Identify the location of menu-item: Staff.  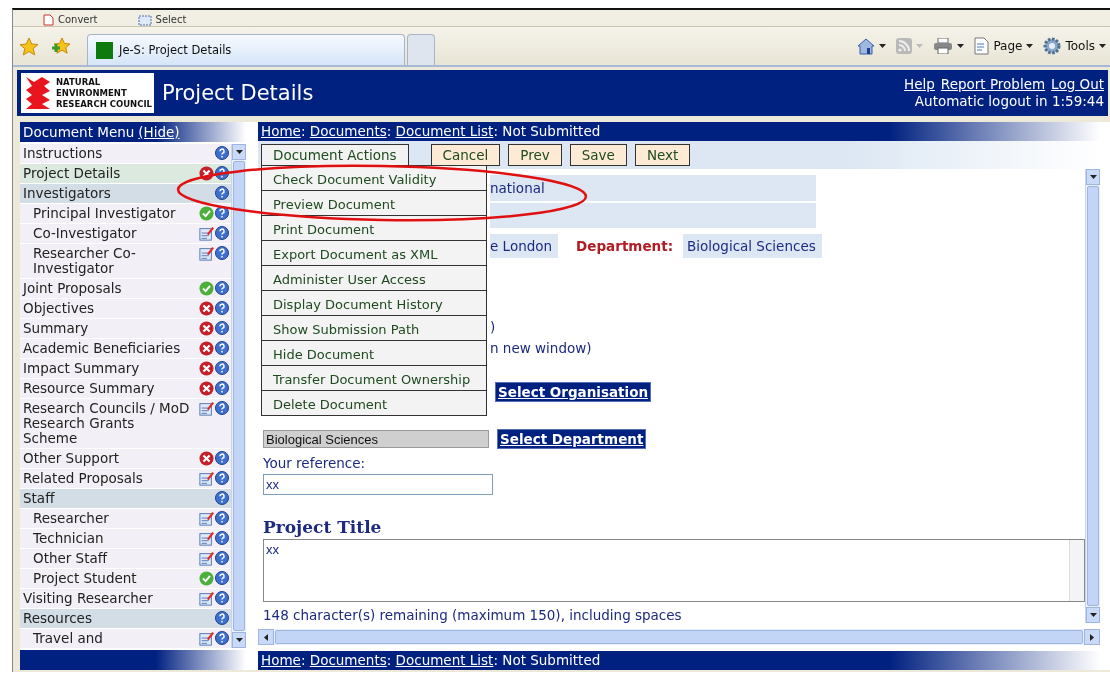
(125, 499).